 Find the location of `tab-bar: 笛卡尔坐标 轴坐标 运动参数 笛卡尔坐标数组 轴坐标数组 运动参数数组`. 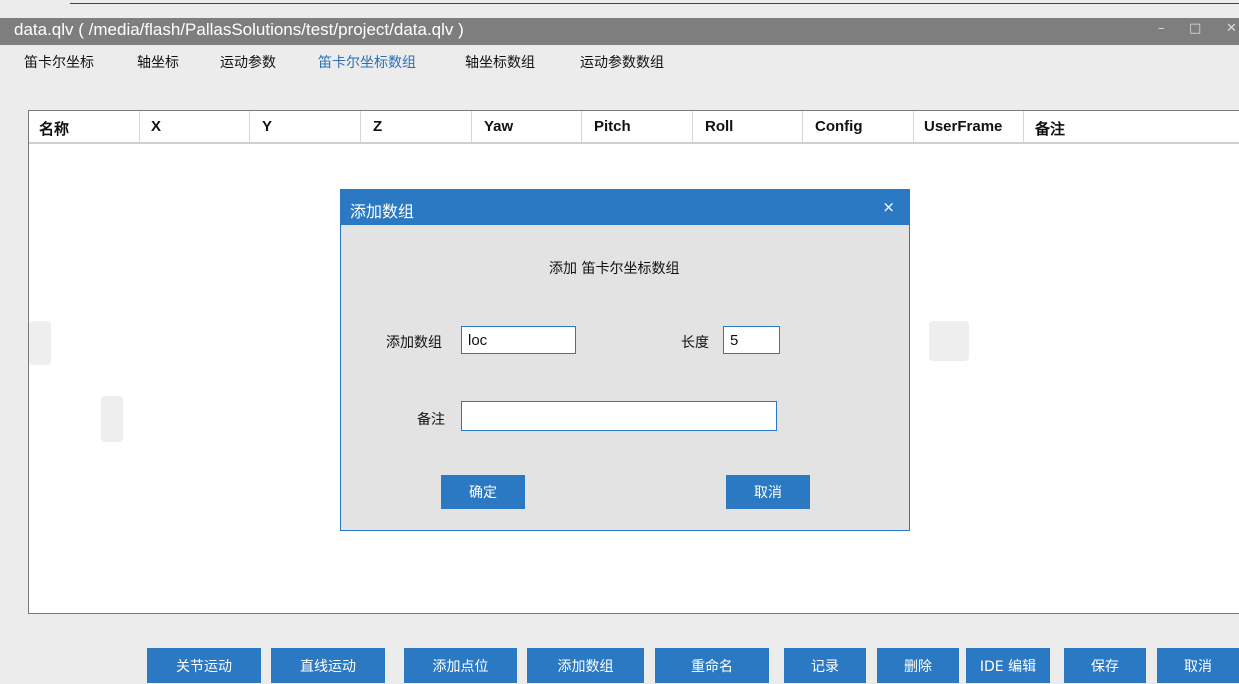

tab-bar: 笛卡尔坐标 轴坐标 运动参数 笛卡尔坐标数组 轴坐标数组 运动参数数组 is located at coordinates (619, 61).